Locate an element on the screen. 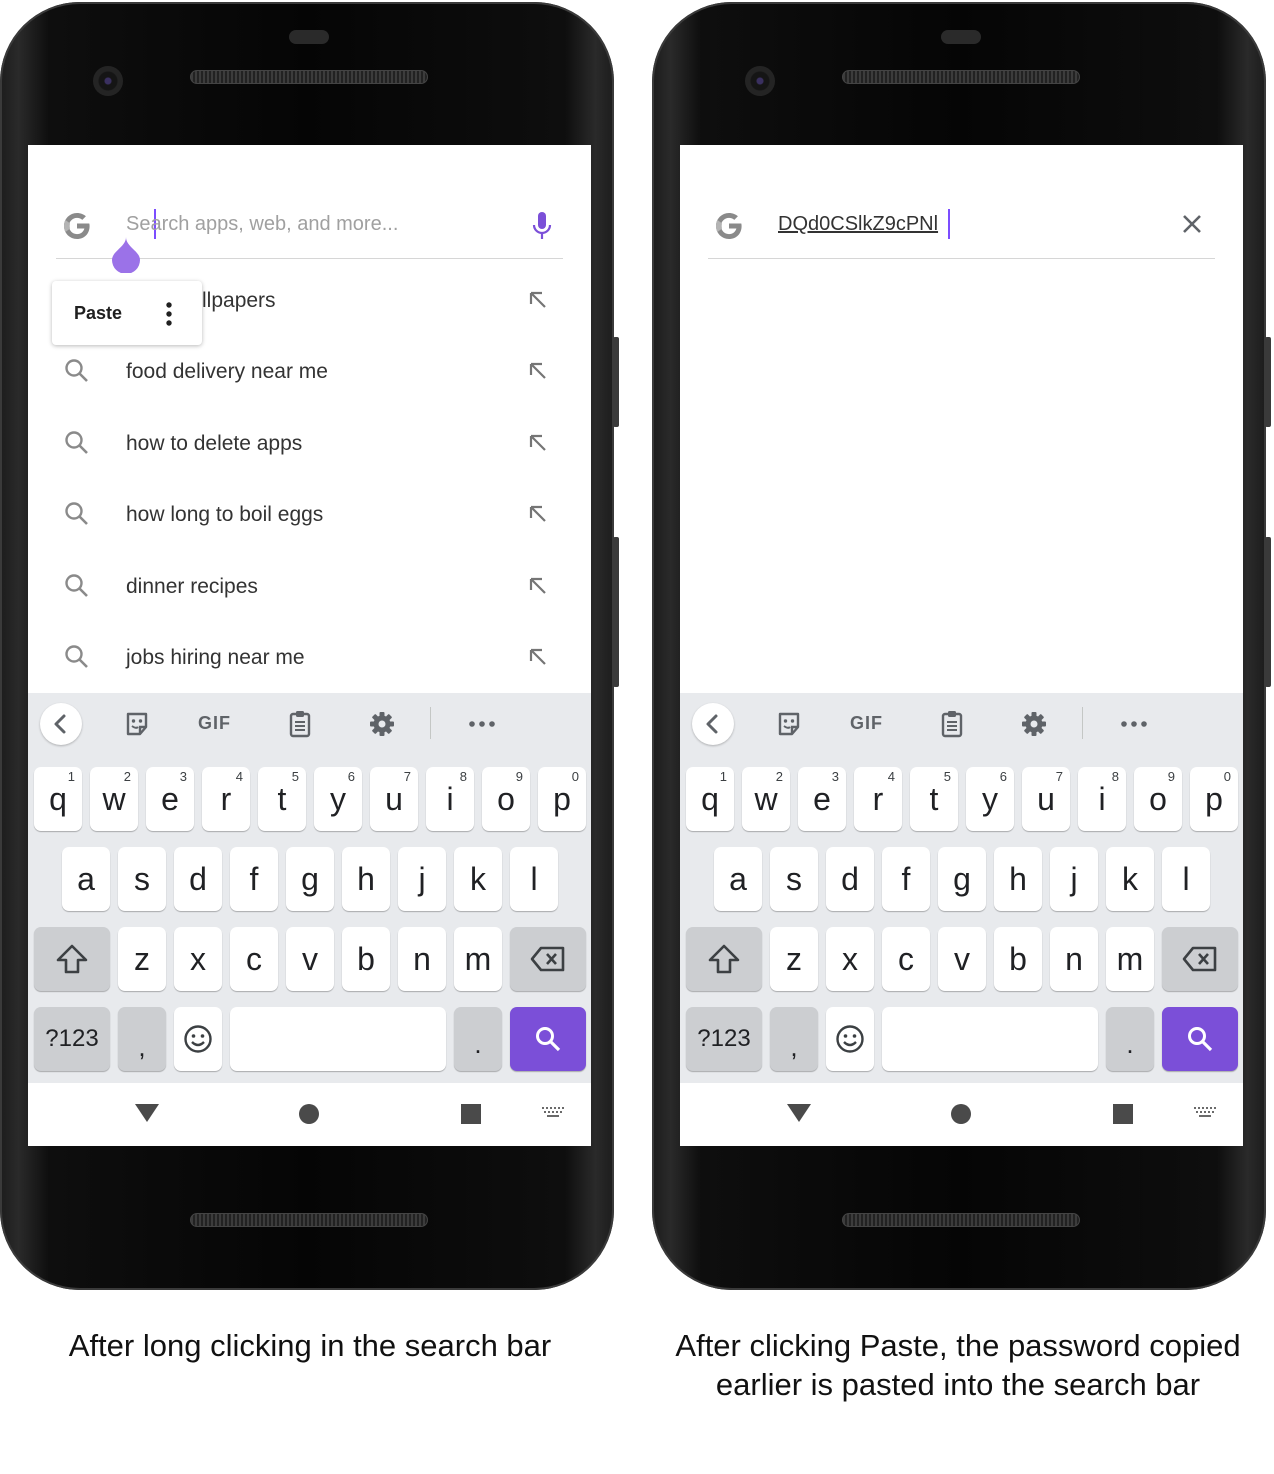 This screenshot has width=1274, height=1474. microphone-icon is located at coordinates (542, 226).